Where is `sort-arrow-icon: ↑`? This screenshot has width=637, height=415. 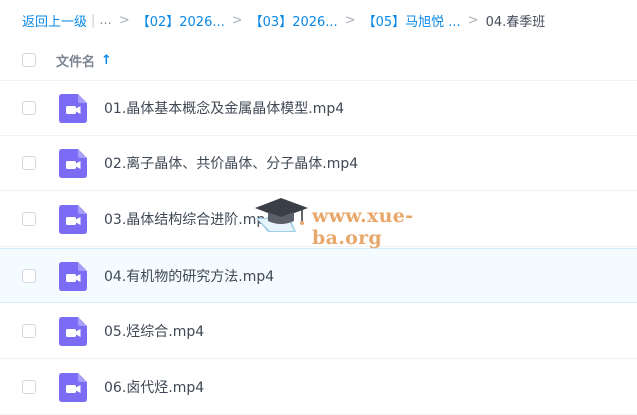 sort-arrow-icon: ↑ is located at coordinates (106, 60).